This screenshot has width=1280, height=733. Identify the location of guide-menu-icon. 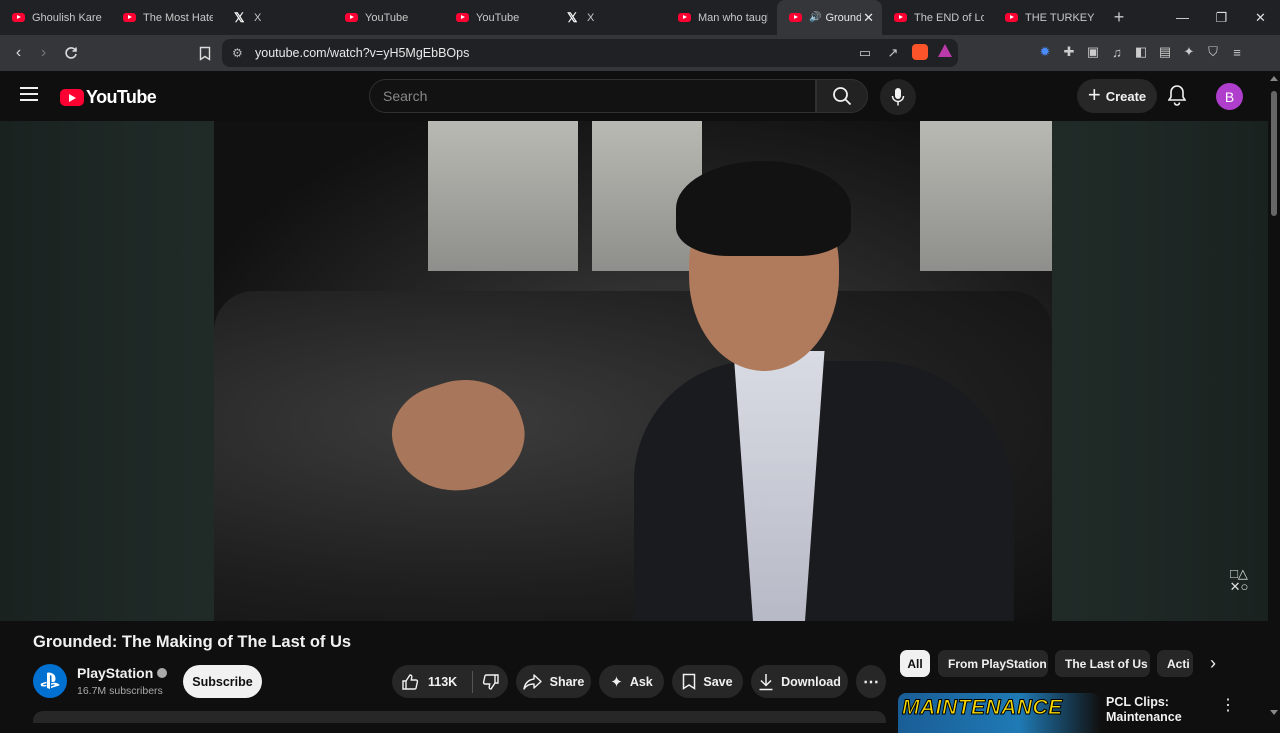
(29, 96).